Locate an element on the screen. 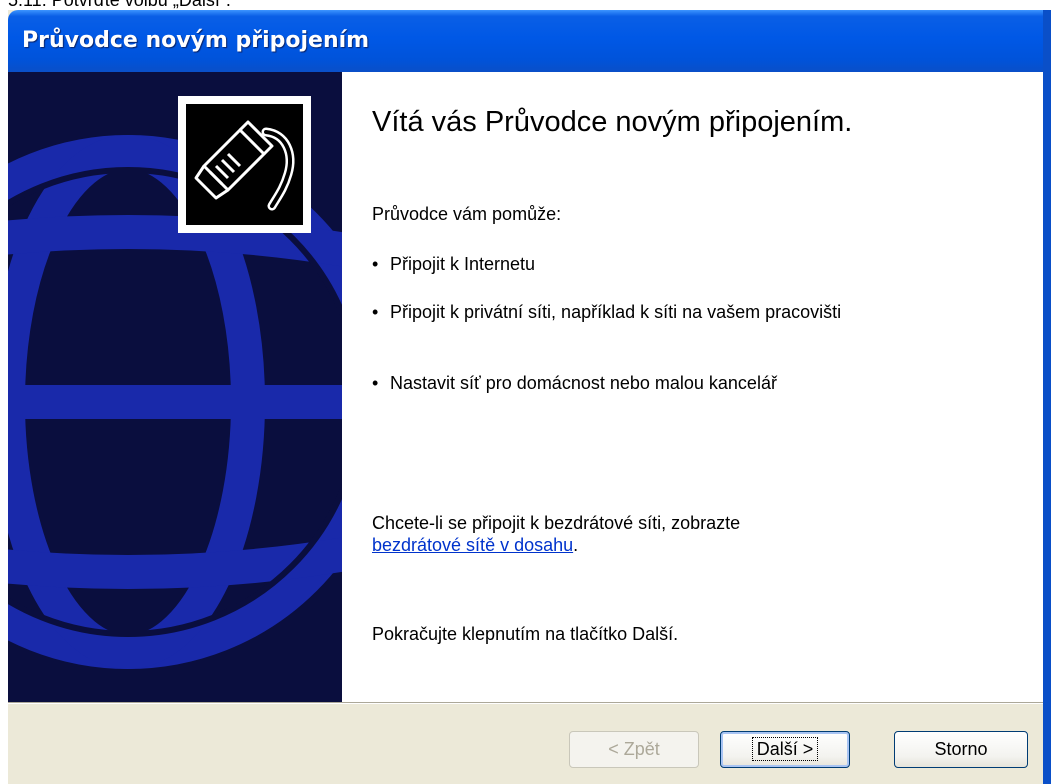 Image resolution: width=1051 pixels, height=784 pixels. wireless-suffix: . is located at coordinates (576, 545).